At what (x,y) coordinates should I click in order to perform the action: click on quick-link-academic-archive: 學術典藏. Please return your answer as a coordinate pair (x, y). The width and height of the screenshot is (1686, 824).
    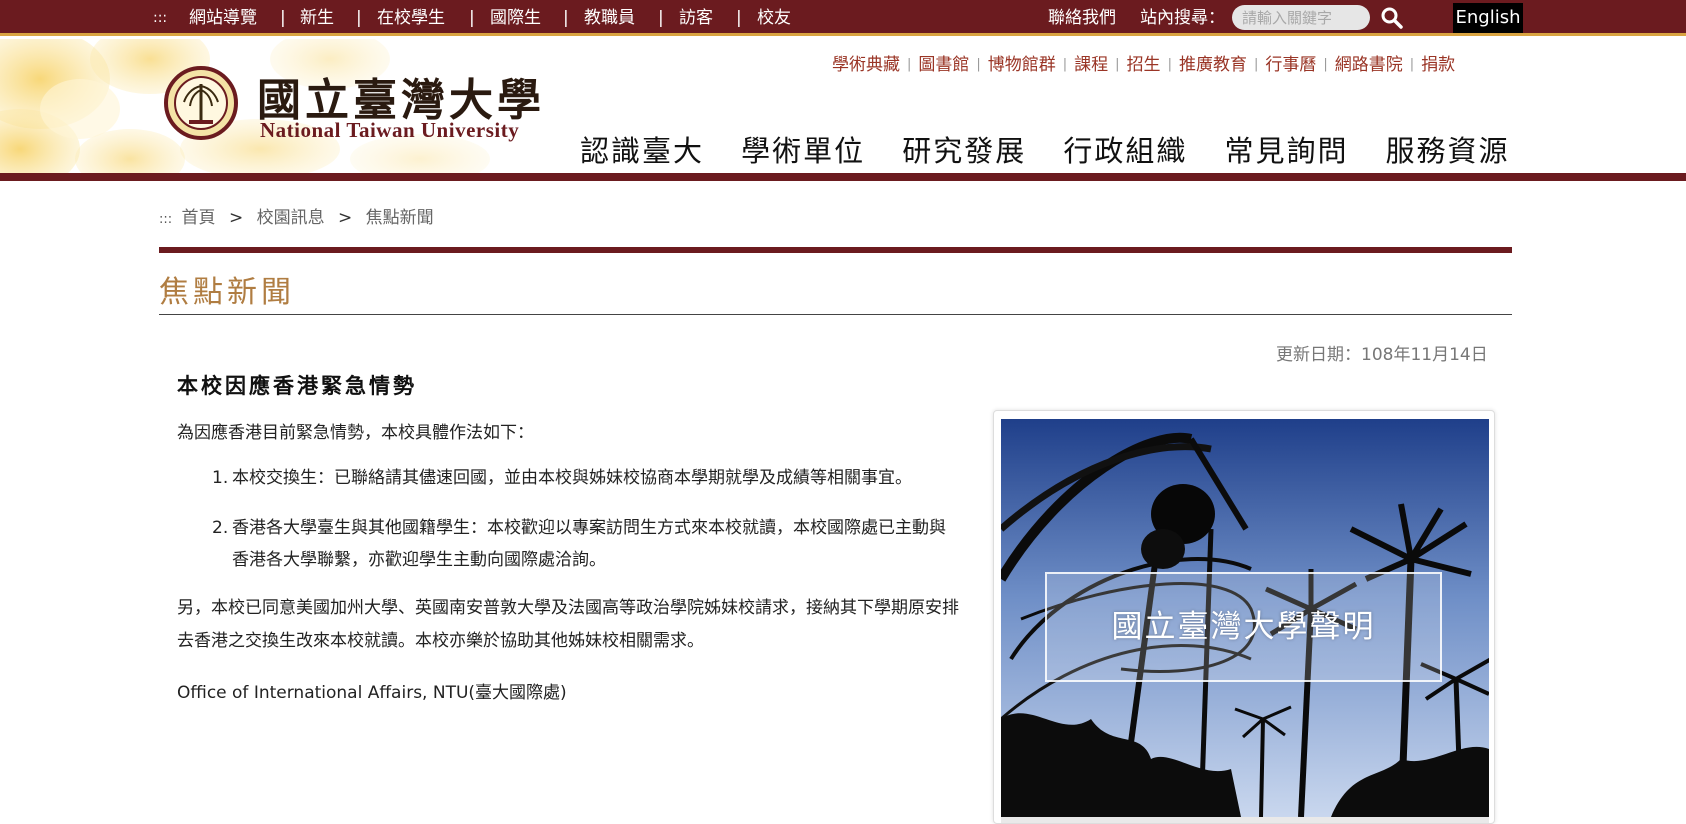
    Looking at the image, I should click on (866, 62).